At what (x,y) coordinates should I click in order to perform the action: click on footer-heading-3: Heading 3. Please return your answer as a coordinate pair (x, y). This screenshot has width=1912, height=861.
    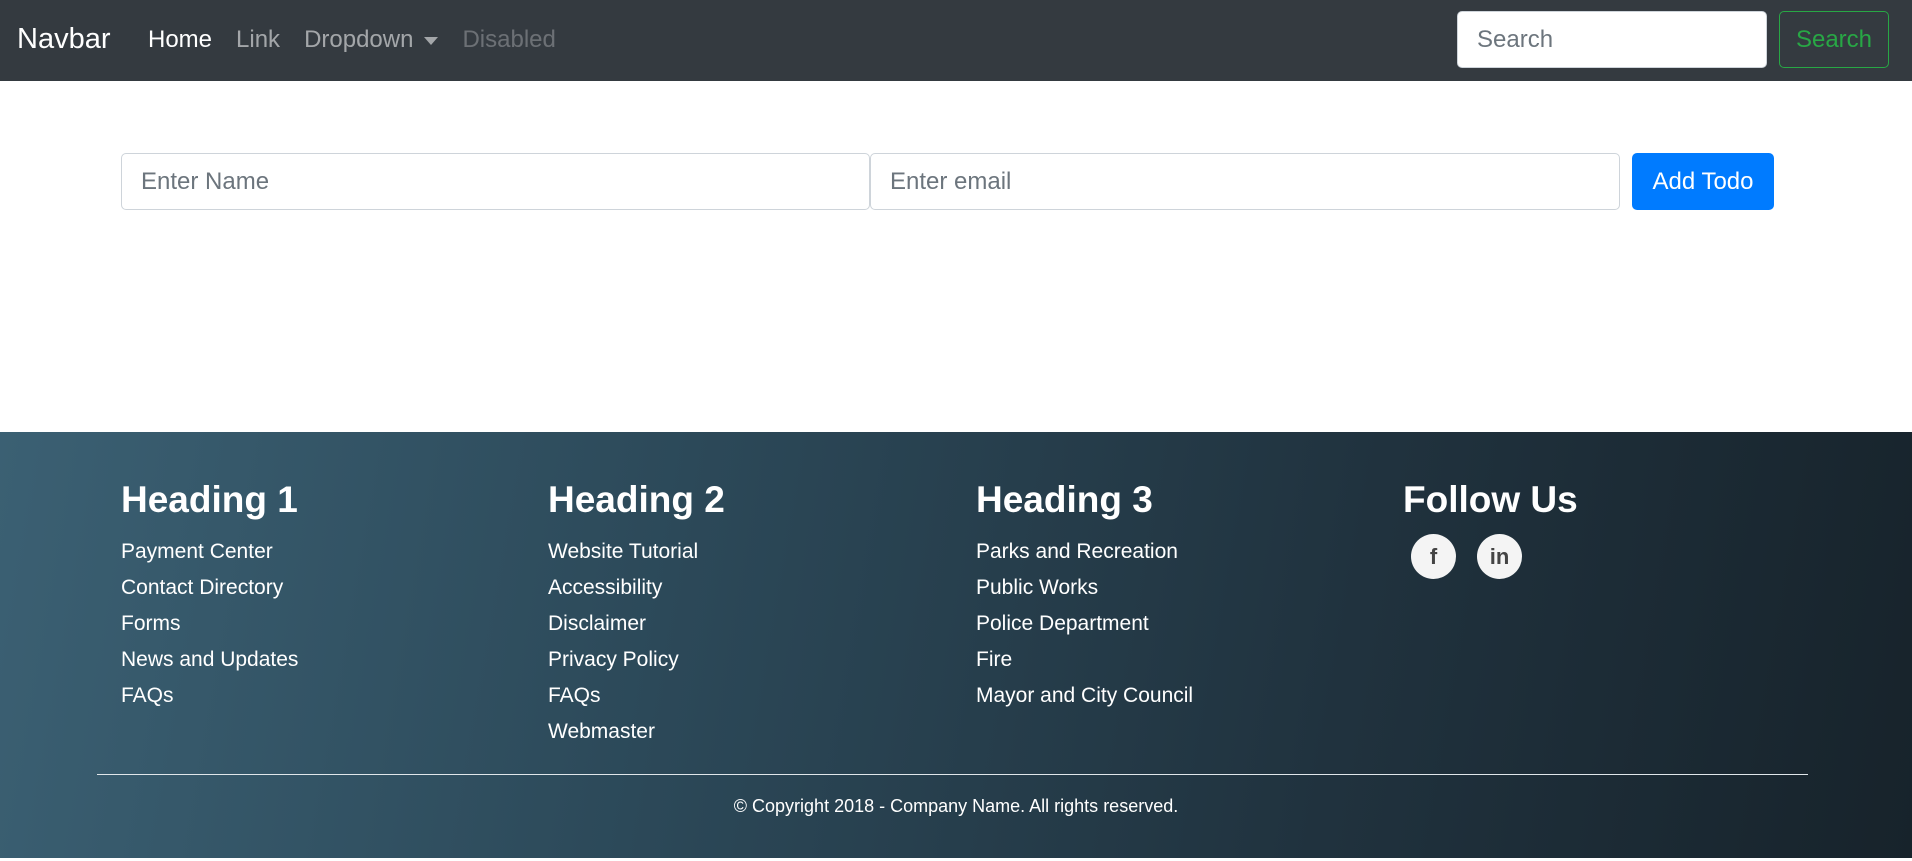
    Looking at the image, I should click on (1064, 499).